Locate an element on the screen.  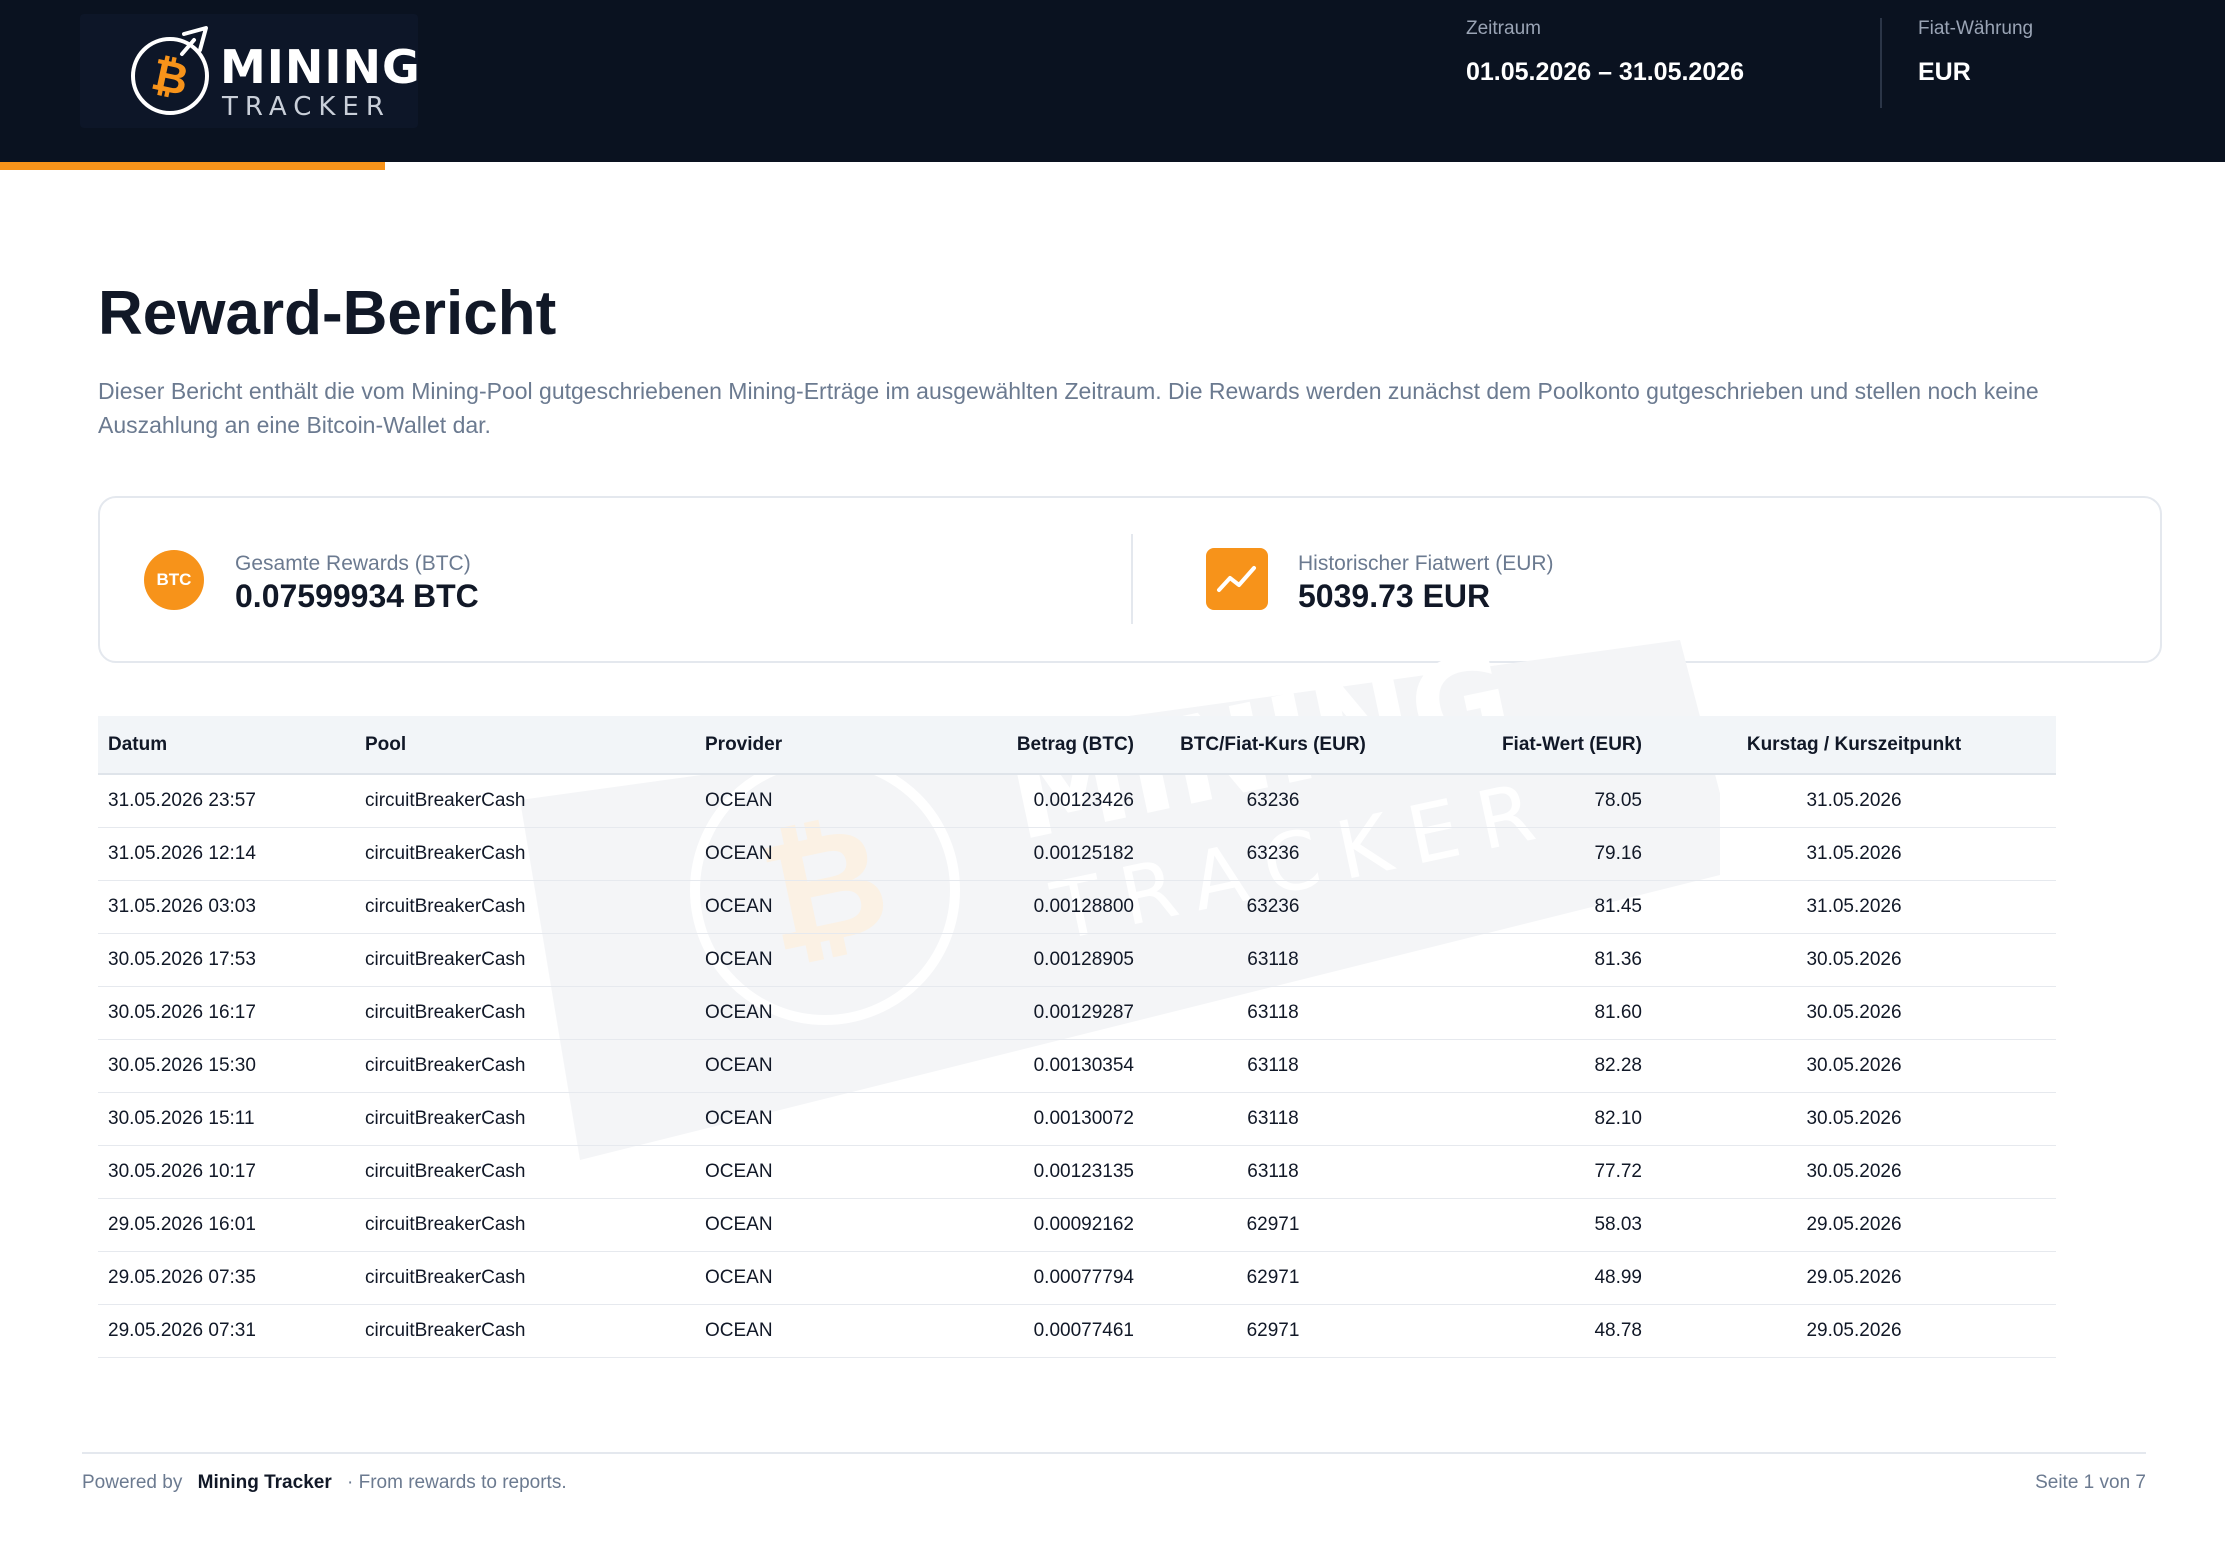
cell-date: 30.05.2026 15:30 is located at coordinates (226, 1066).